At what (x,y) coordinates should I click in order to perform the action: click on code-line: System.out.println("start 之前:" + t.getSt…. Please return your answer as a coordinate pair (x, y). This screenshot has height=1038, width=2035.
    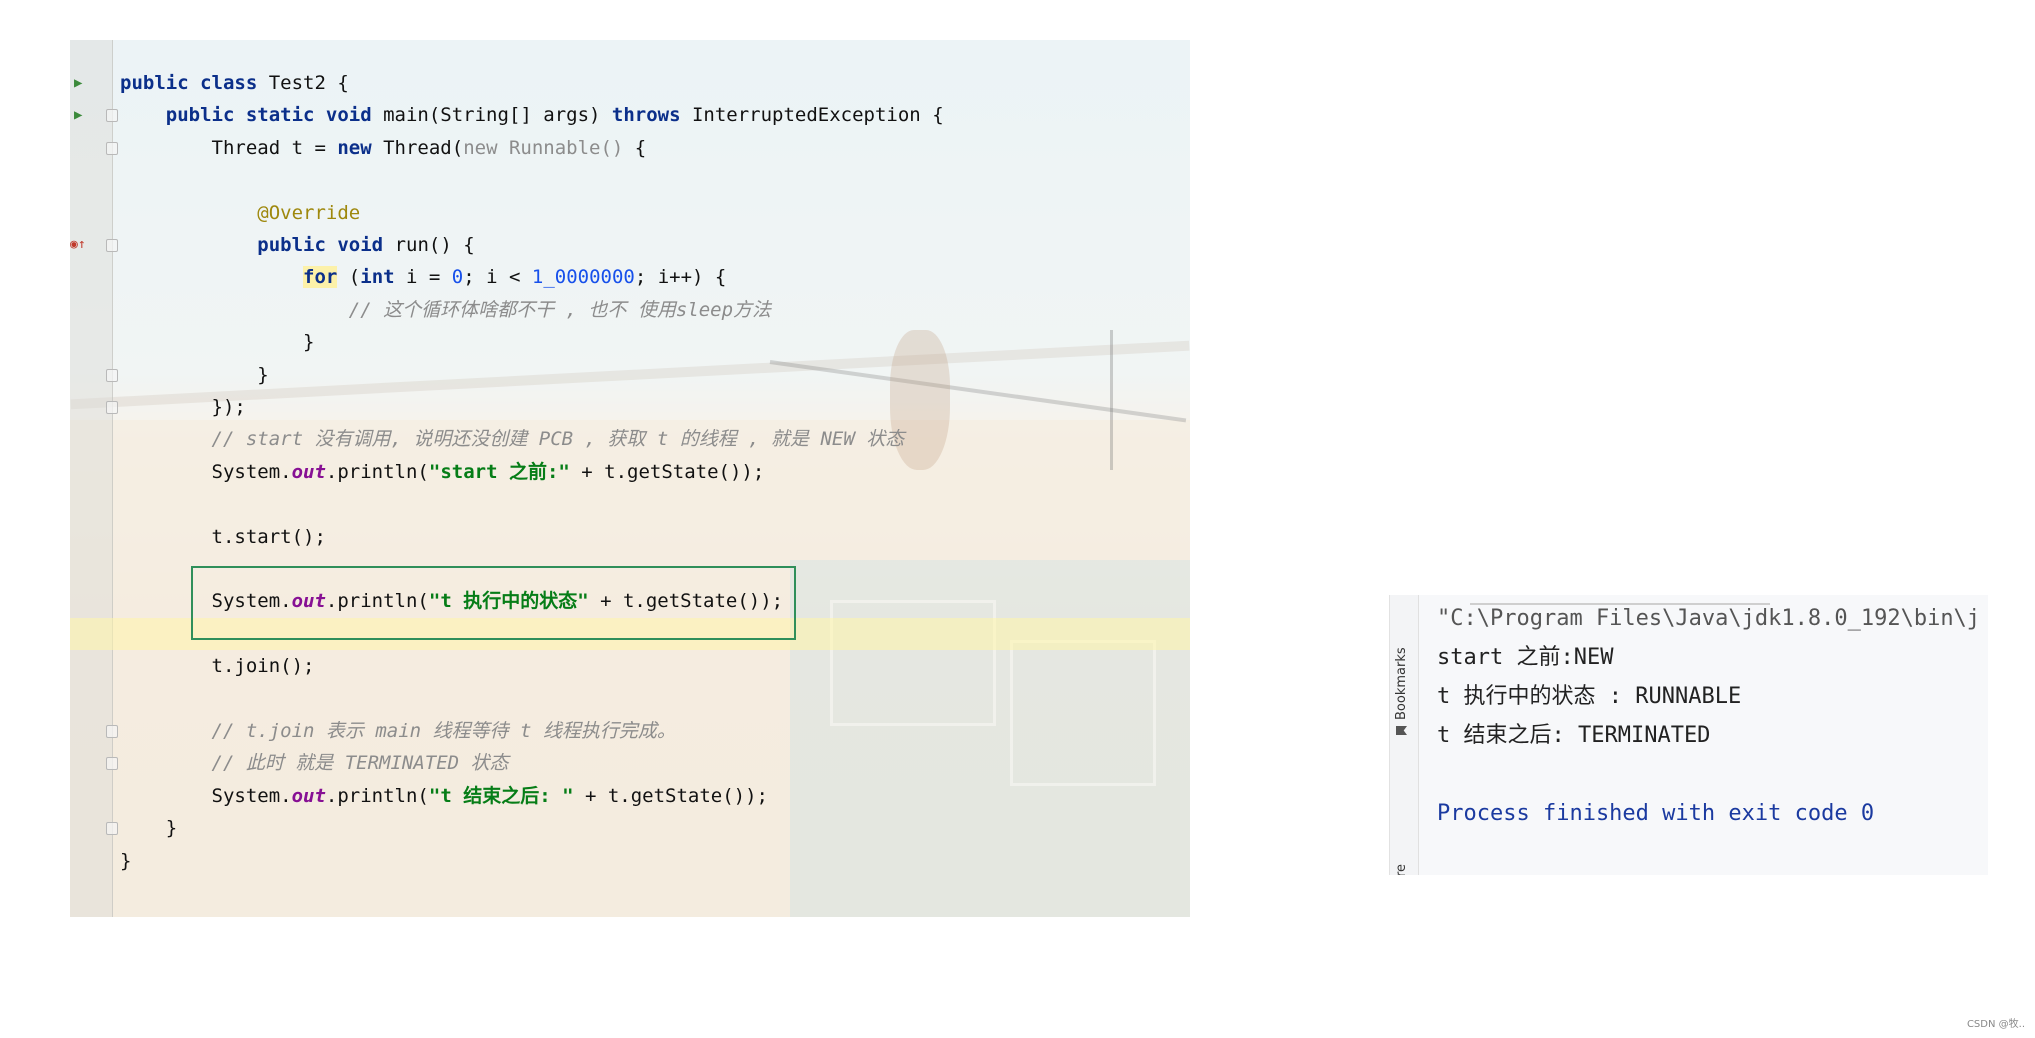
    Looking at the image, I should click on (630, 472).